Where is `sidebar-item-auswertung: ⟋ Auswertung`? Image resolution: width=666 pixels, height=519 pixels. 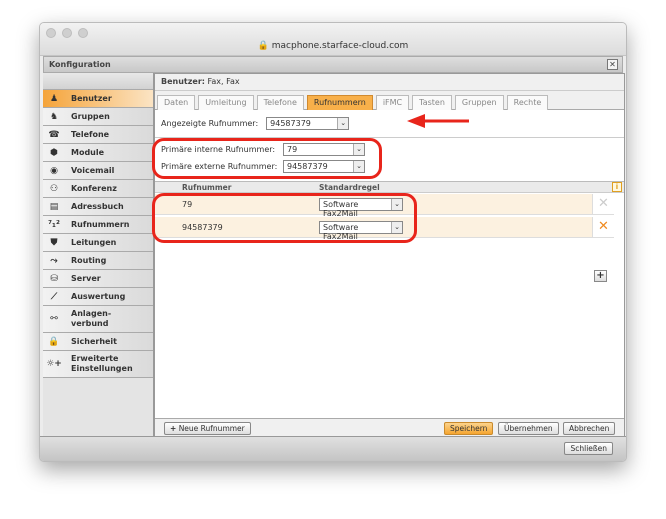
sidebar-item-auswertung: ⟋ Auswertung is located at coordinates (98, 297).